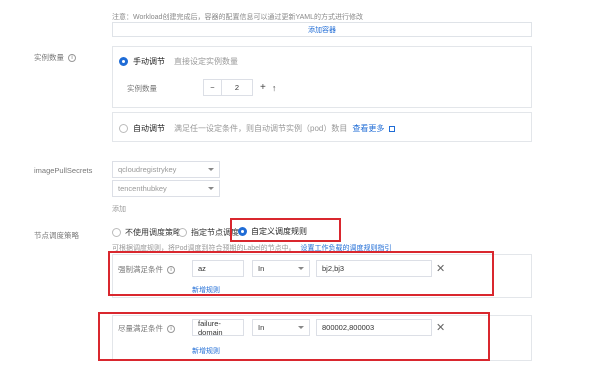  I want to click on auto-radio, so click(123, 128).